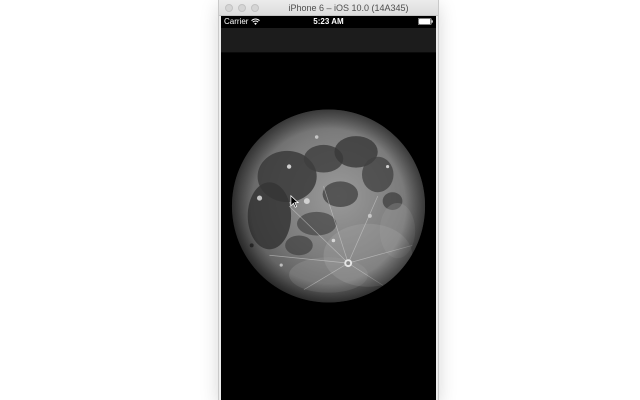 Image resolution: width=640 pixels, height=400 pixels. I want to click on status-time: 5:23 AM, so click(328, 21).